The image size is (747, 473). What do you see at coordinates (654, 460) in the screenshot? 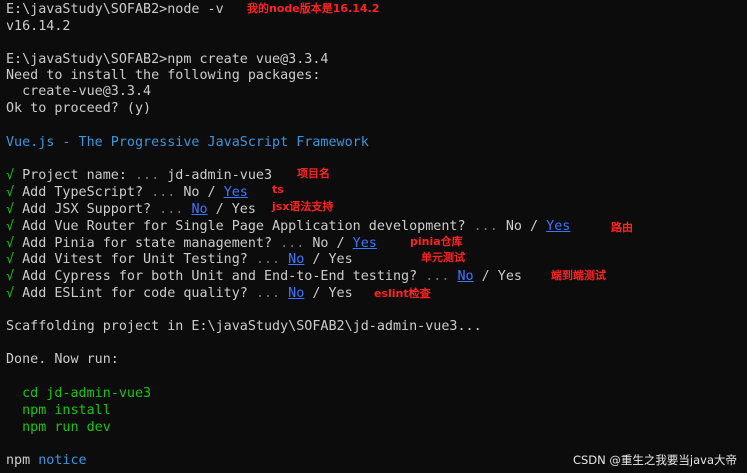
I see `csdn-watermark: CSDN @重生之我要当java大帝` at bounding box center [654, 460].